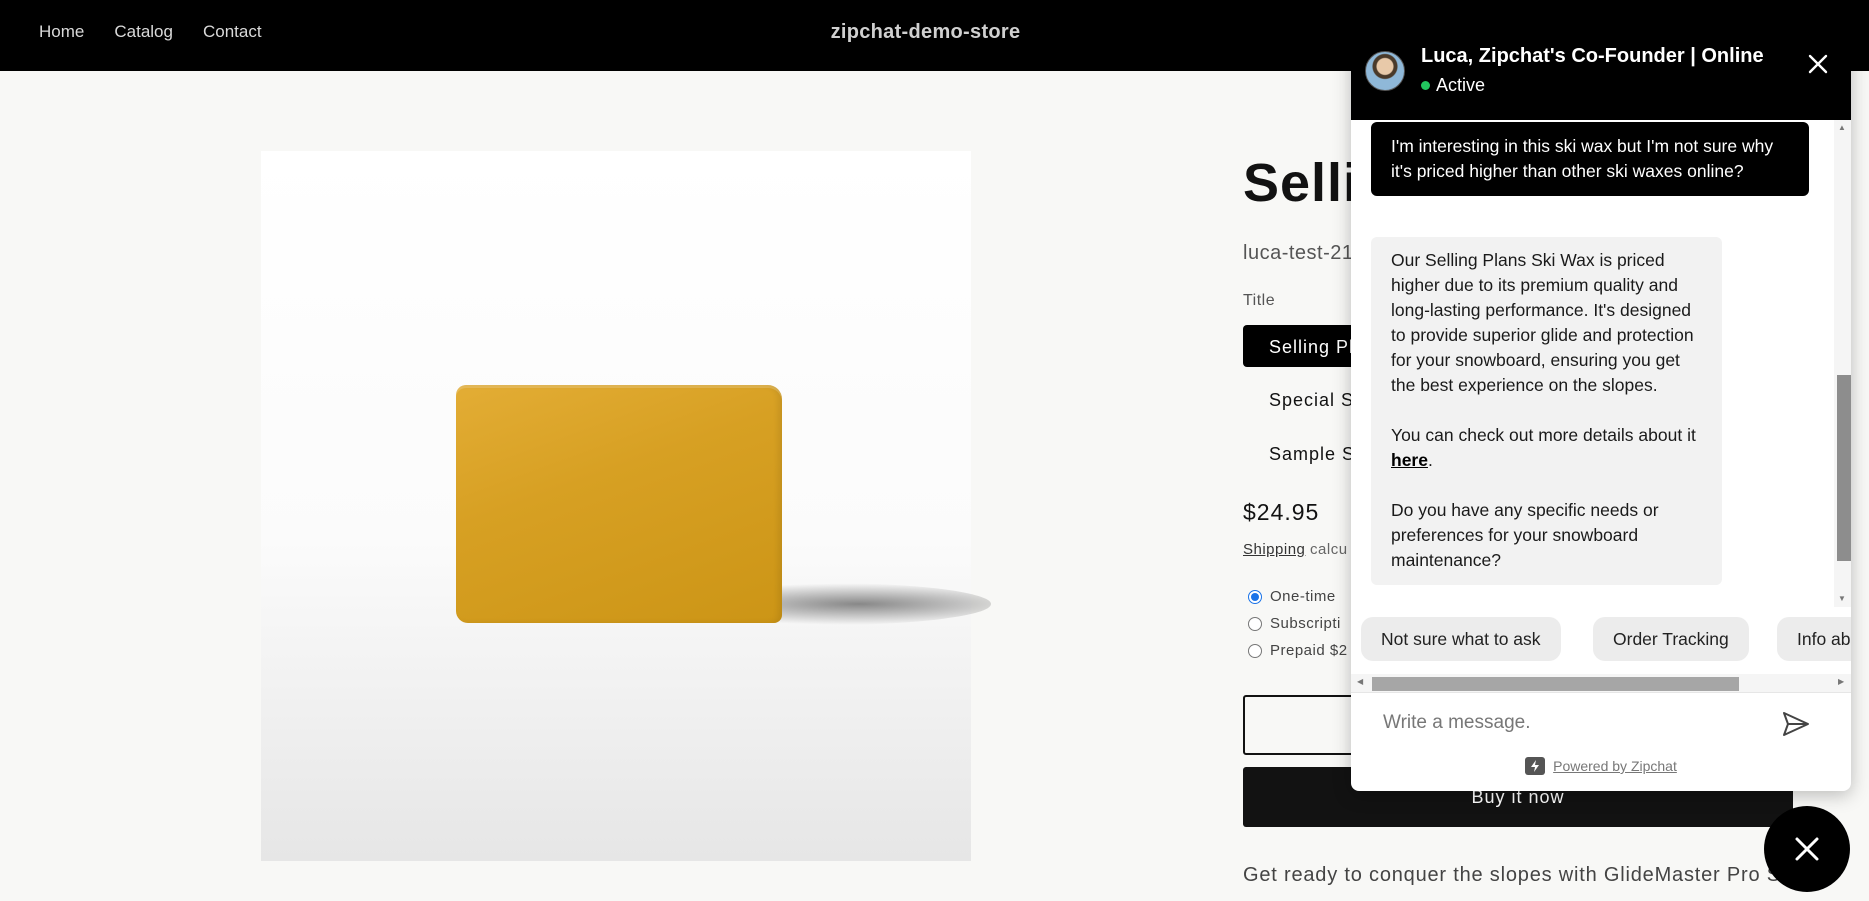 This screenshot has height=901, width=1869. What do you see at coordinates (1671, 639) in the screenshot?
I see `suggestion-order-tracking: Order Tracking` at bounding box center [1671, 639].